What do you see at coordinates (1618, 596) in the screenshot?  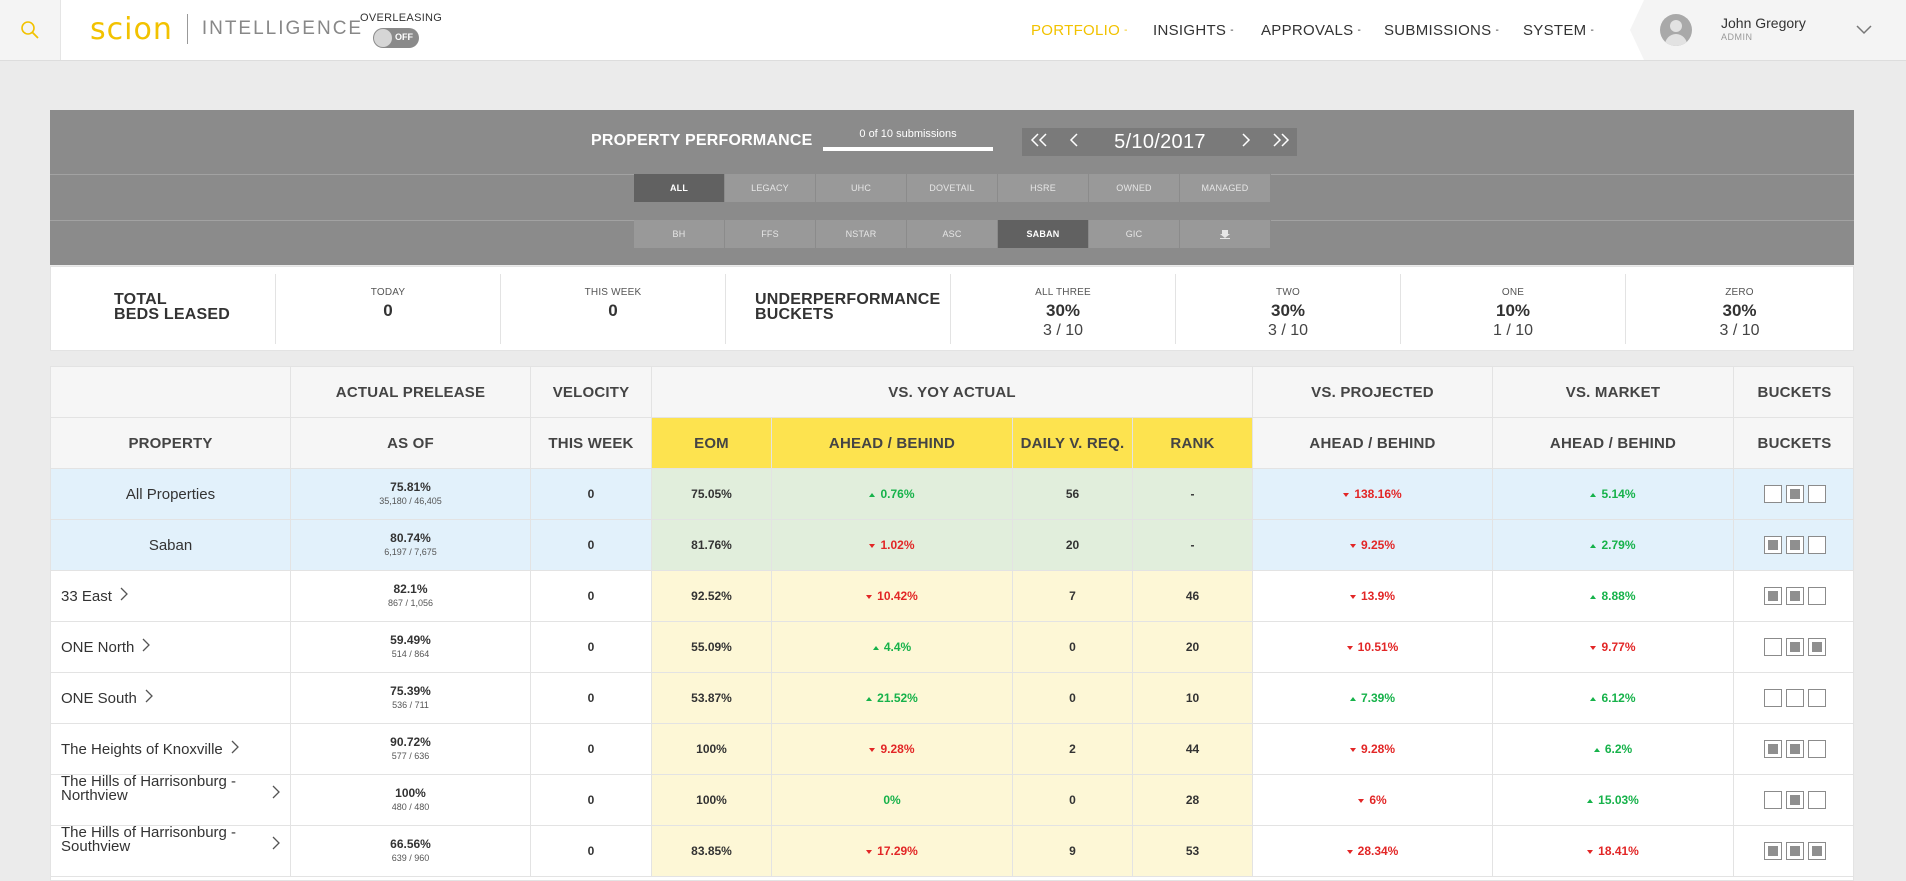 I see `mkt-ahead-behind-text: 8.88%` at bounding box center [1618, 596].